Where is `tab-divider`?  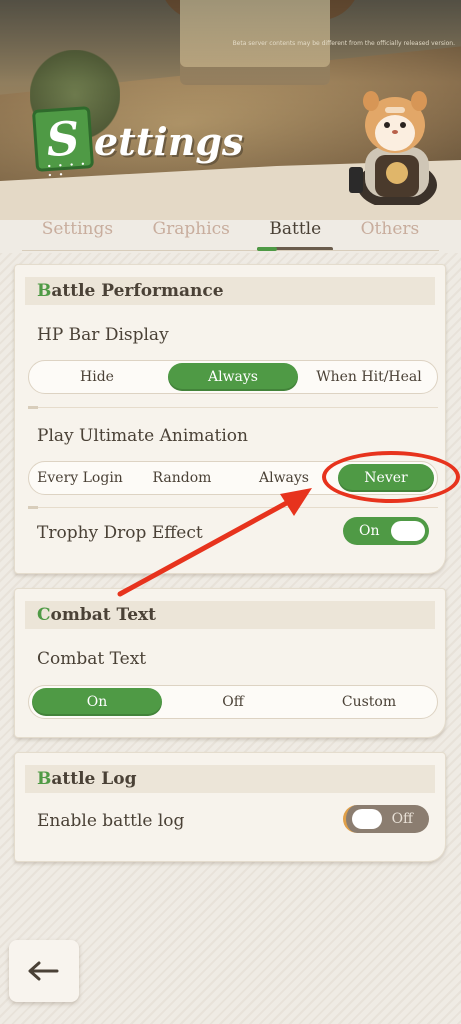
tab-divider is located at coordinates (230, 250).